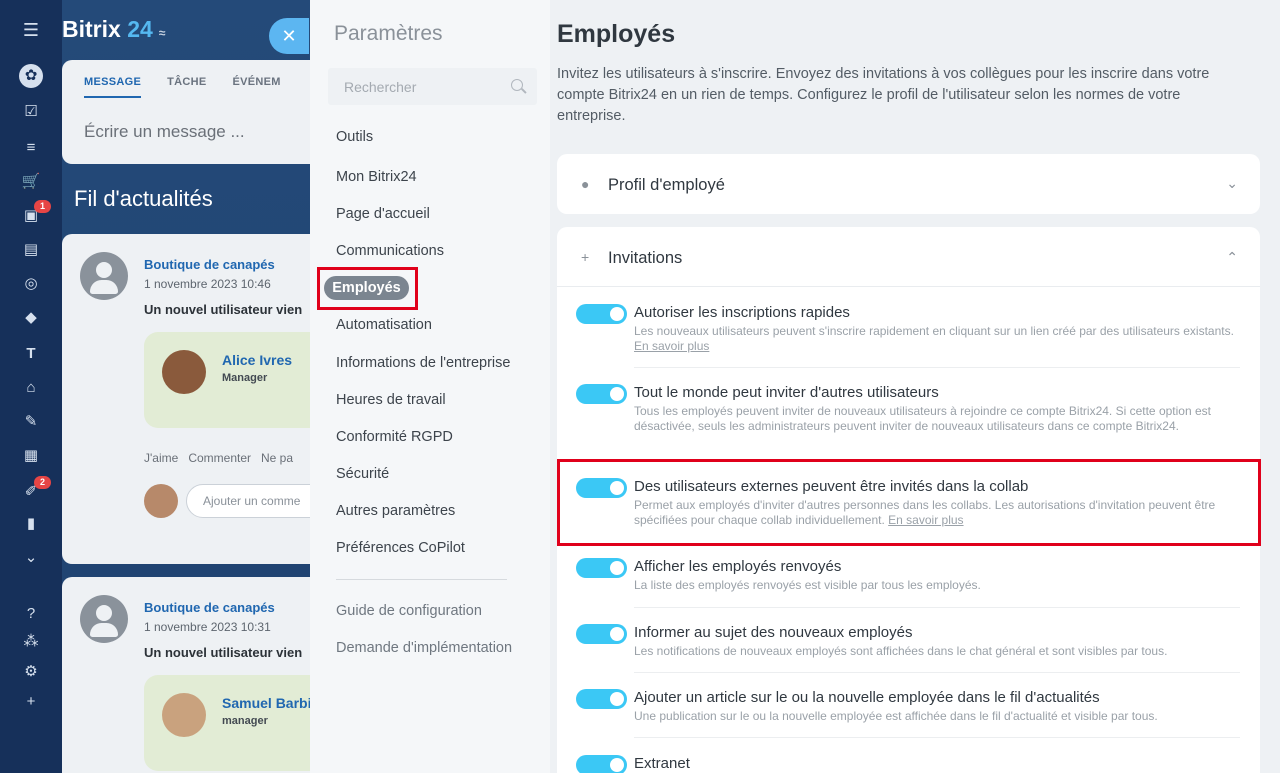 The width and height of the screenshot is (1280, 773). Describe the element at coordinates (31, 148) in the screenshot. I see `crm-icon: ≡` at that location.